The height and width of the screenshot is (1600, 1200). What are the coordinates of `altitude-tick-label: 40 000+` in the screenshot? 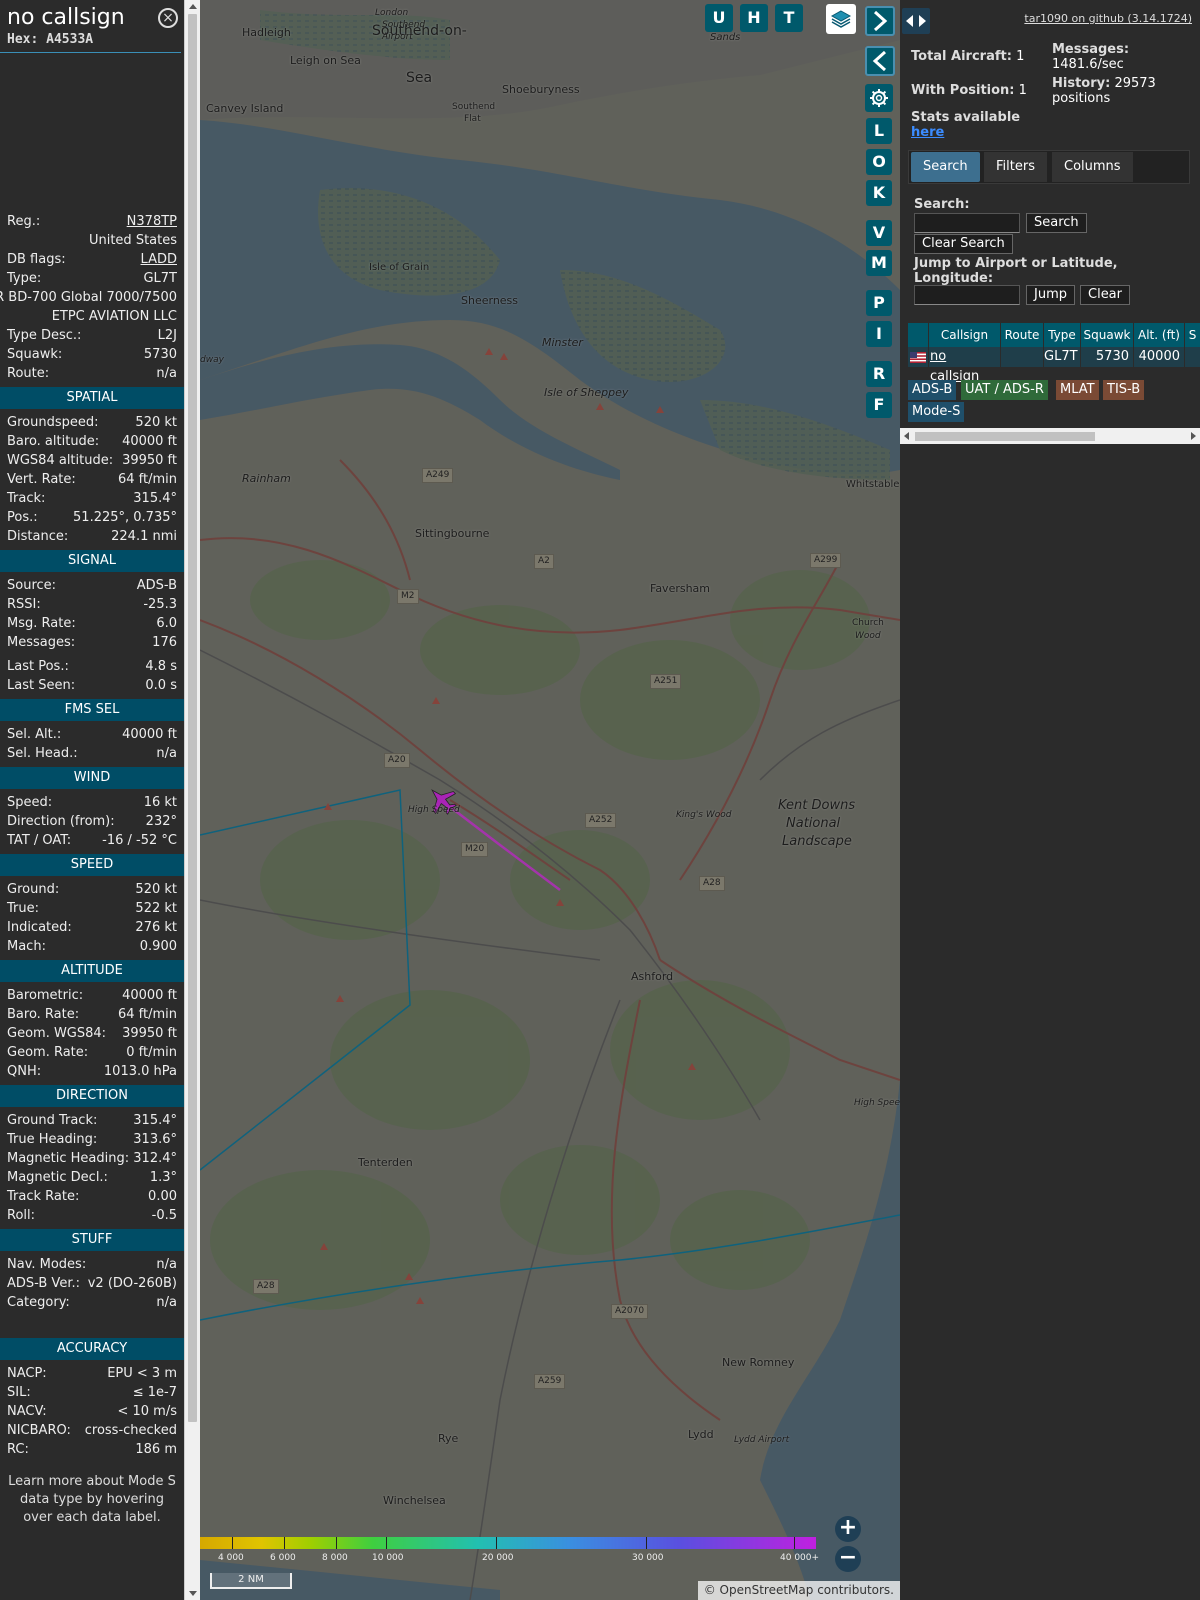 It's located at (800, 1558).